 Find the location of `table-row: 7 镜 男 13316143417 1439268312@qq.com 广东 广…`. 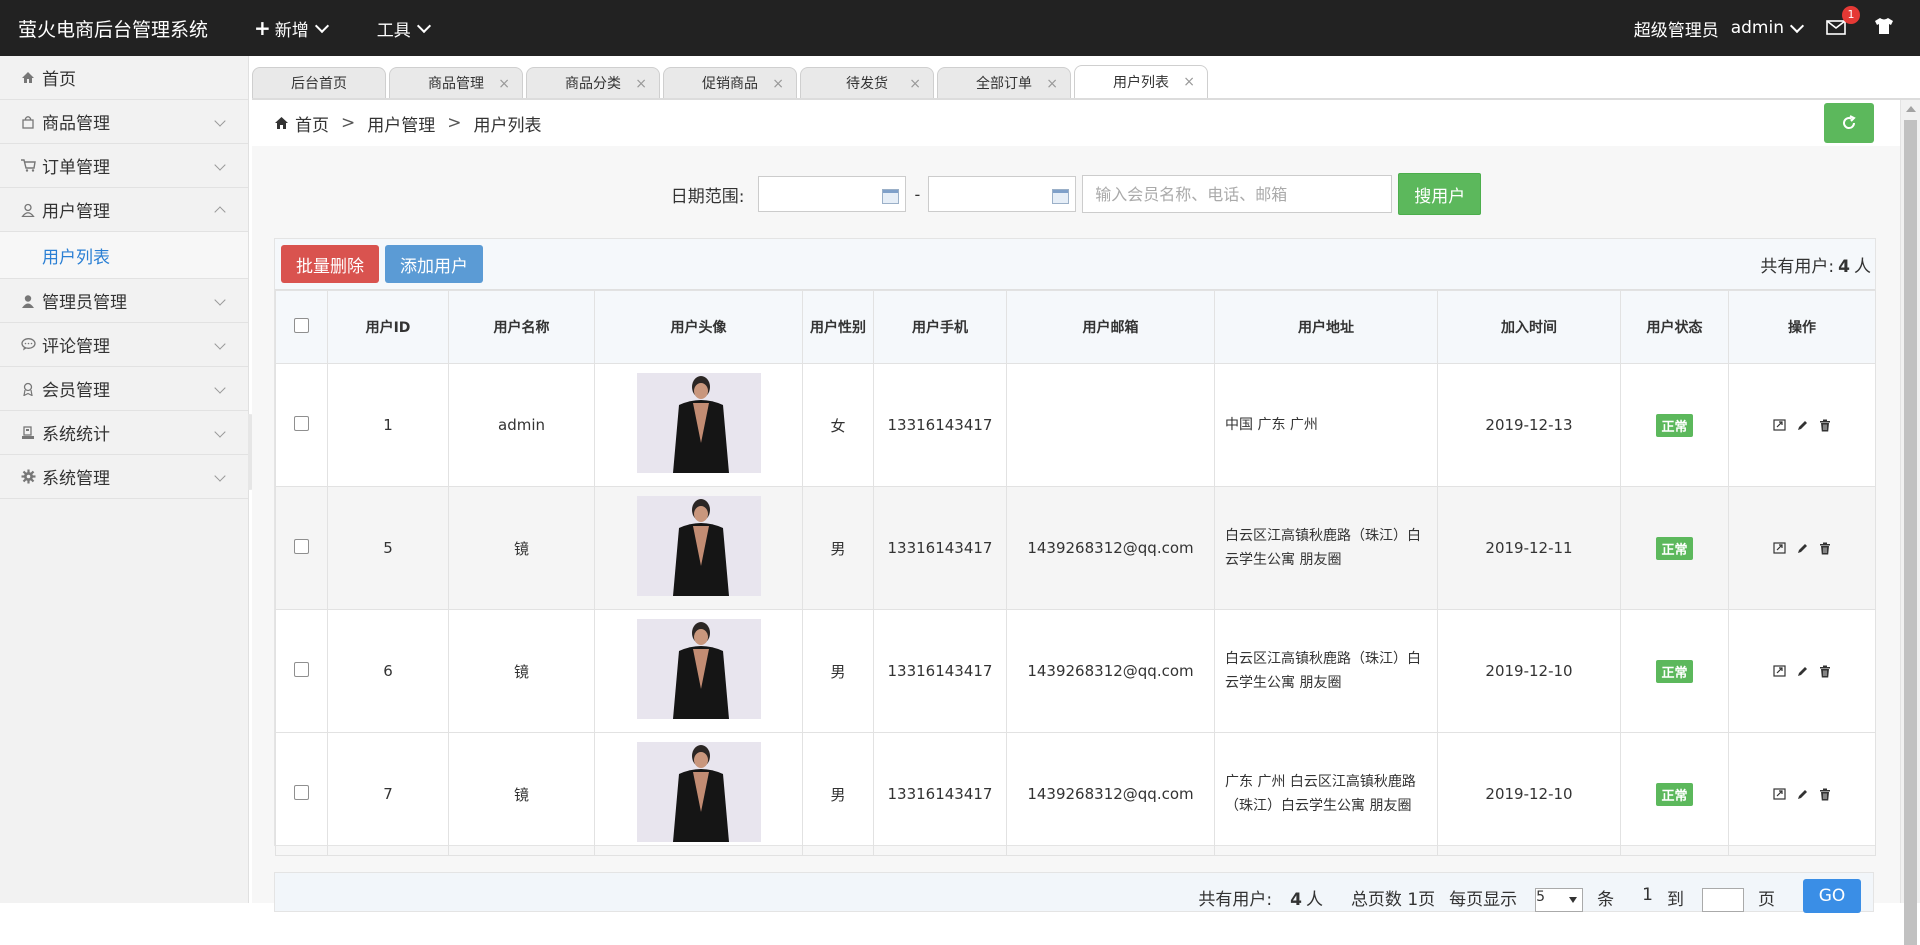

table-row: 7 镜 男 13316143417 1439268312@qq.com 广东 广… is located at coordinates (1075, 794).